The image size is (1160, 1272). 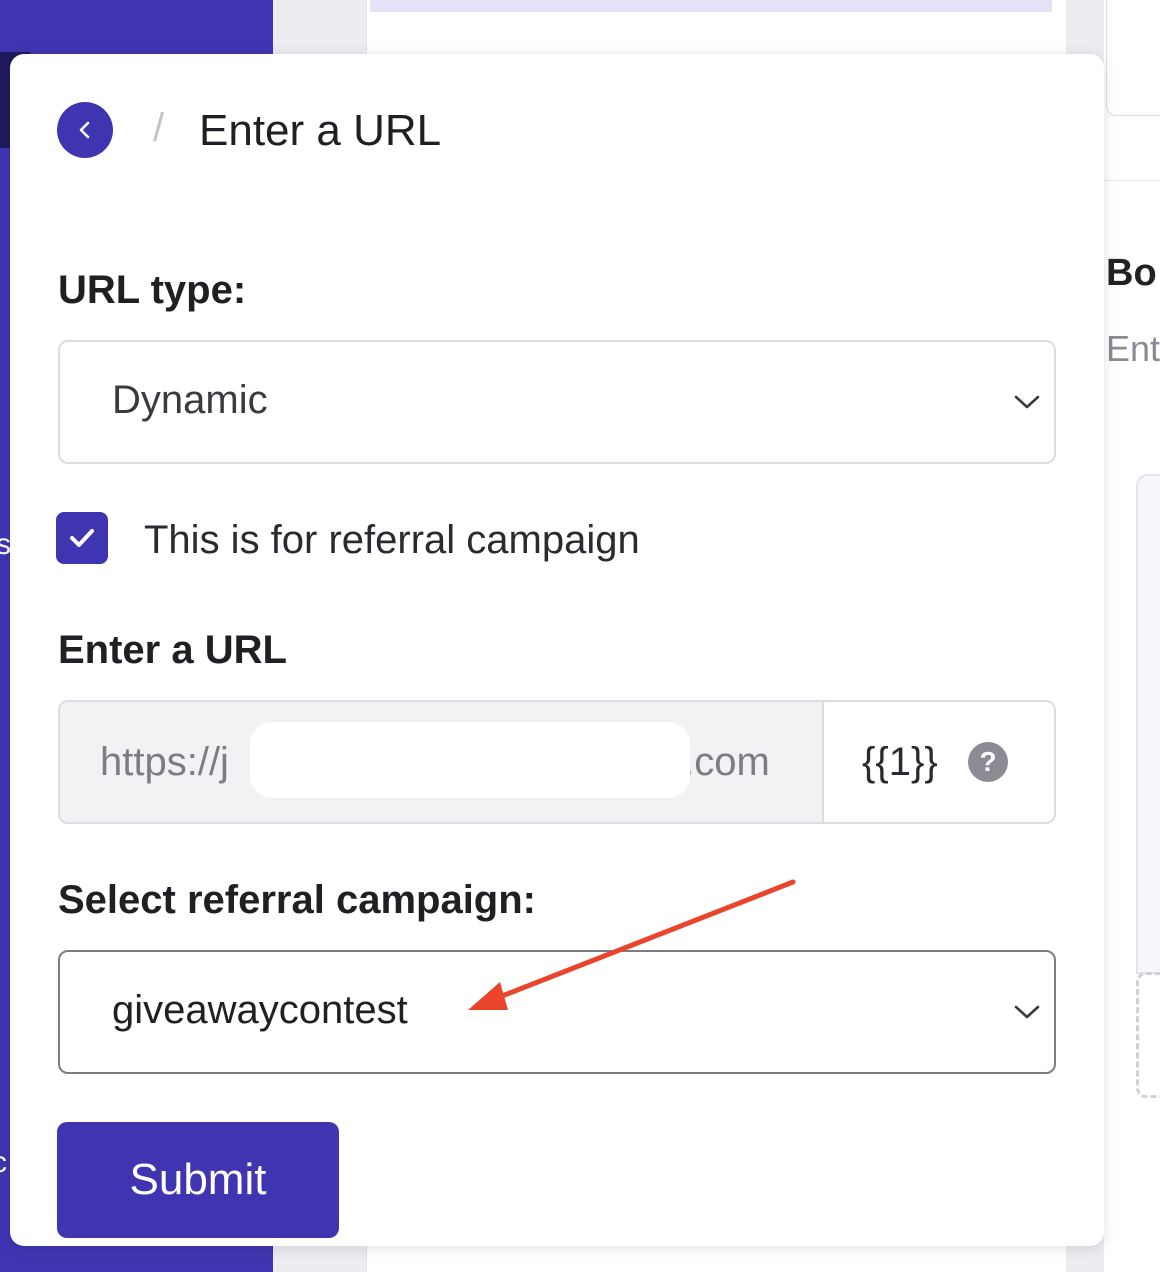 What do you see at coordinates (1133, 58) in the screenshot?
I see `background-card` at bounding box center [1133, 58].